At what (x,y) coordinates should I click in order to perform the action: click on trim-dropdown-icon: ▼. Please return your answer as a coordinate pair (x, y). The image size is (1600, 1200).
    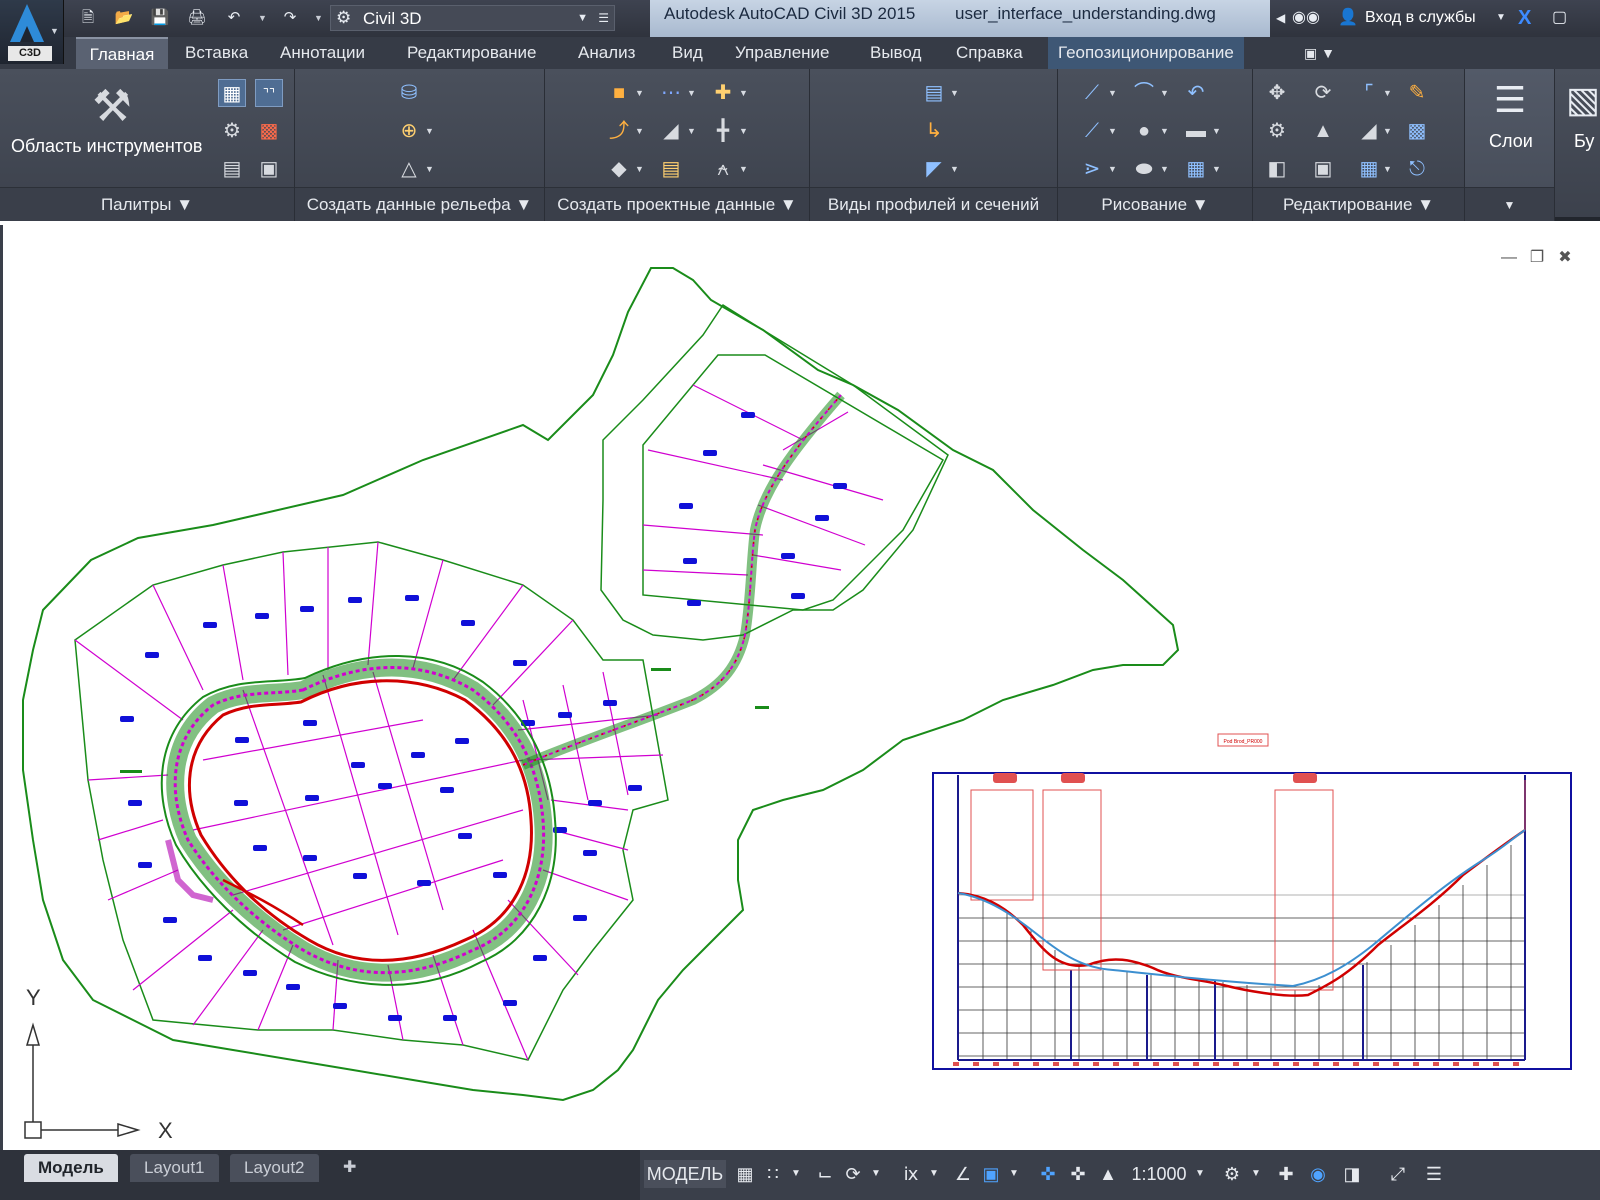
    Looking at the image, I should click on (1388, 93).